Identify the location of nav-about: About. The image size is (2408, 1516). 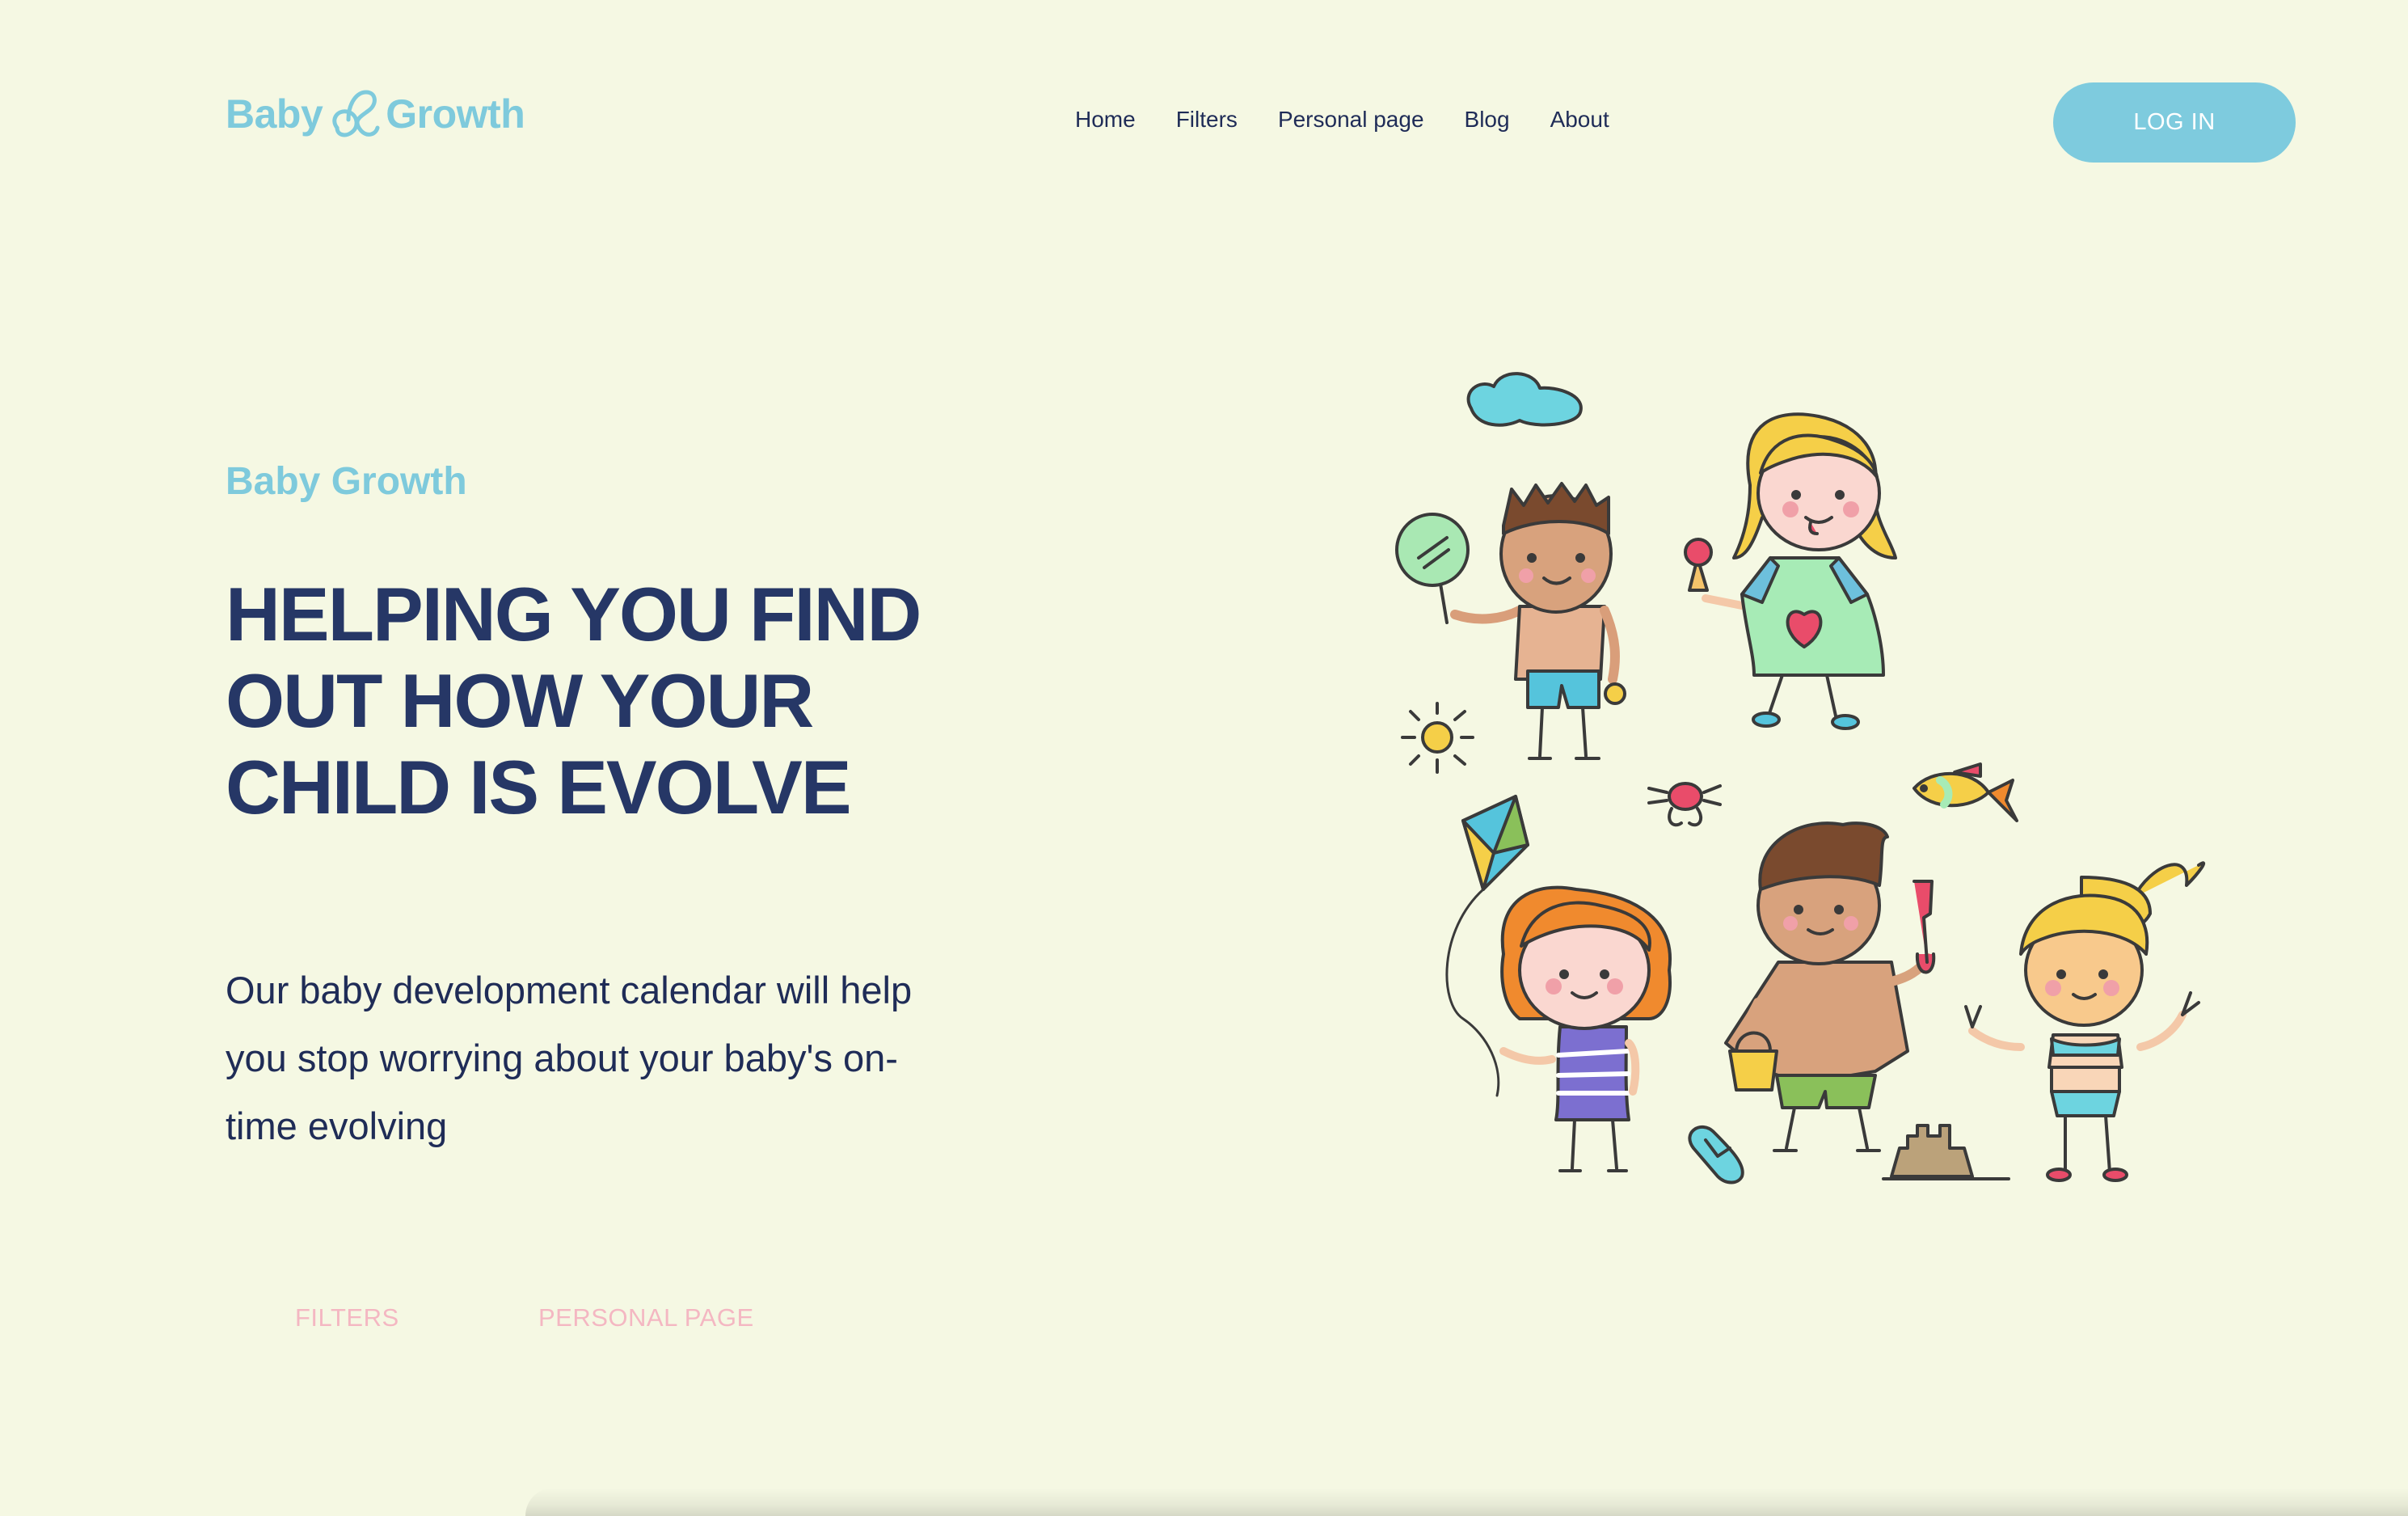
(1579, 120).